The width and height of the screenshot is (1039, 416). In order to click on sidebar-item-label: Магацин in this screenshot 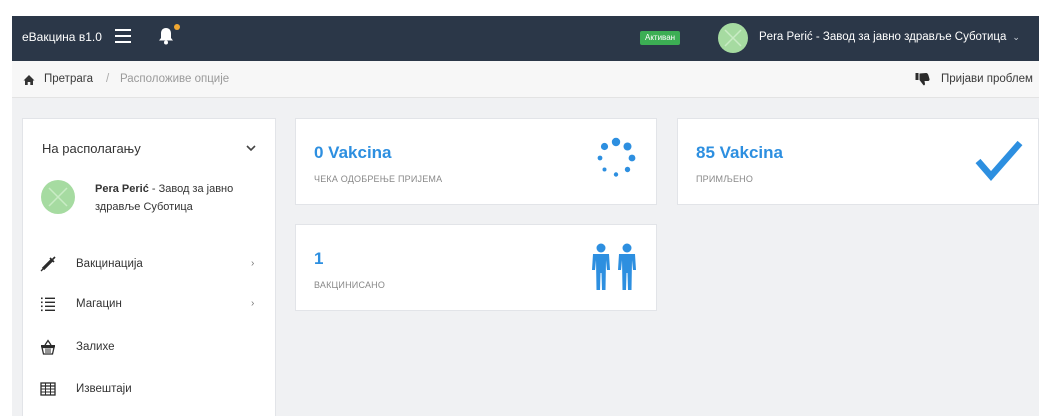, I will do `click(99, 304)`.